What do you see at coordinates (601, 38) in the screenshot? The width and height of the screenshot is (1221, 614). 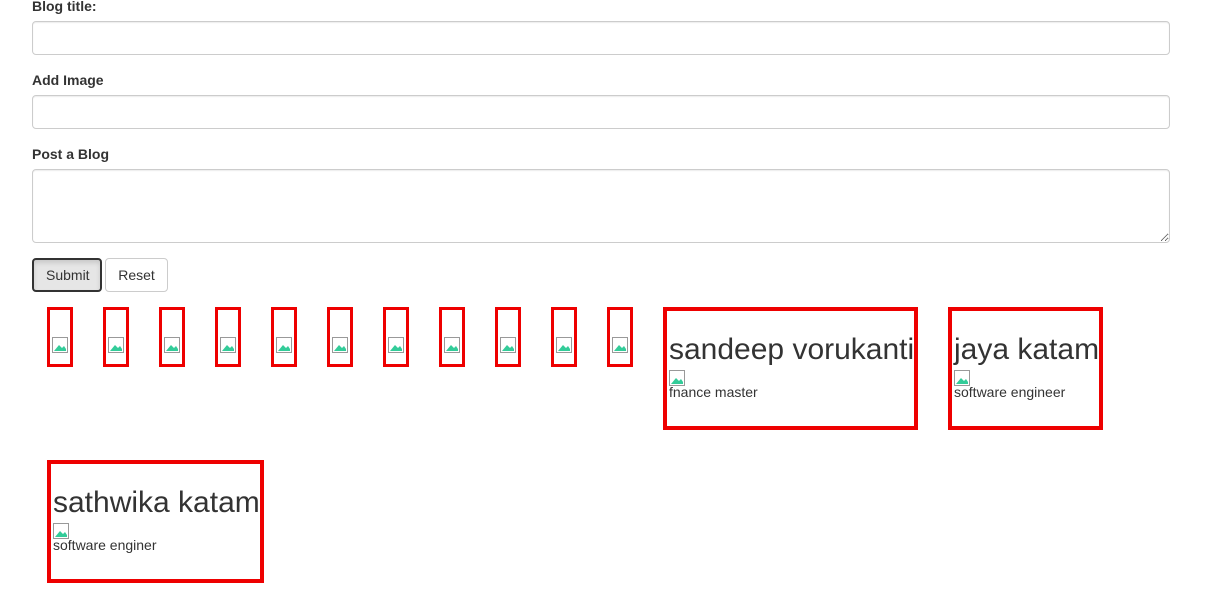 I see `blog-title-input` at bounding box center [601, 38].